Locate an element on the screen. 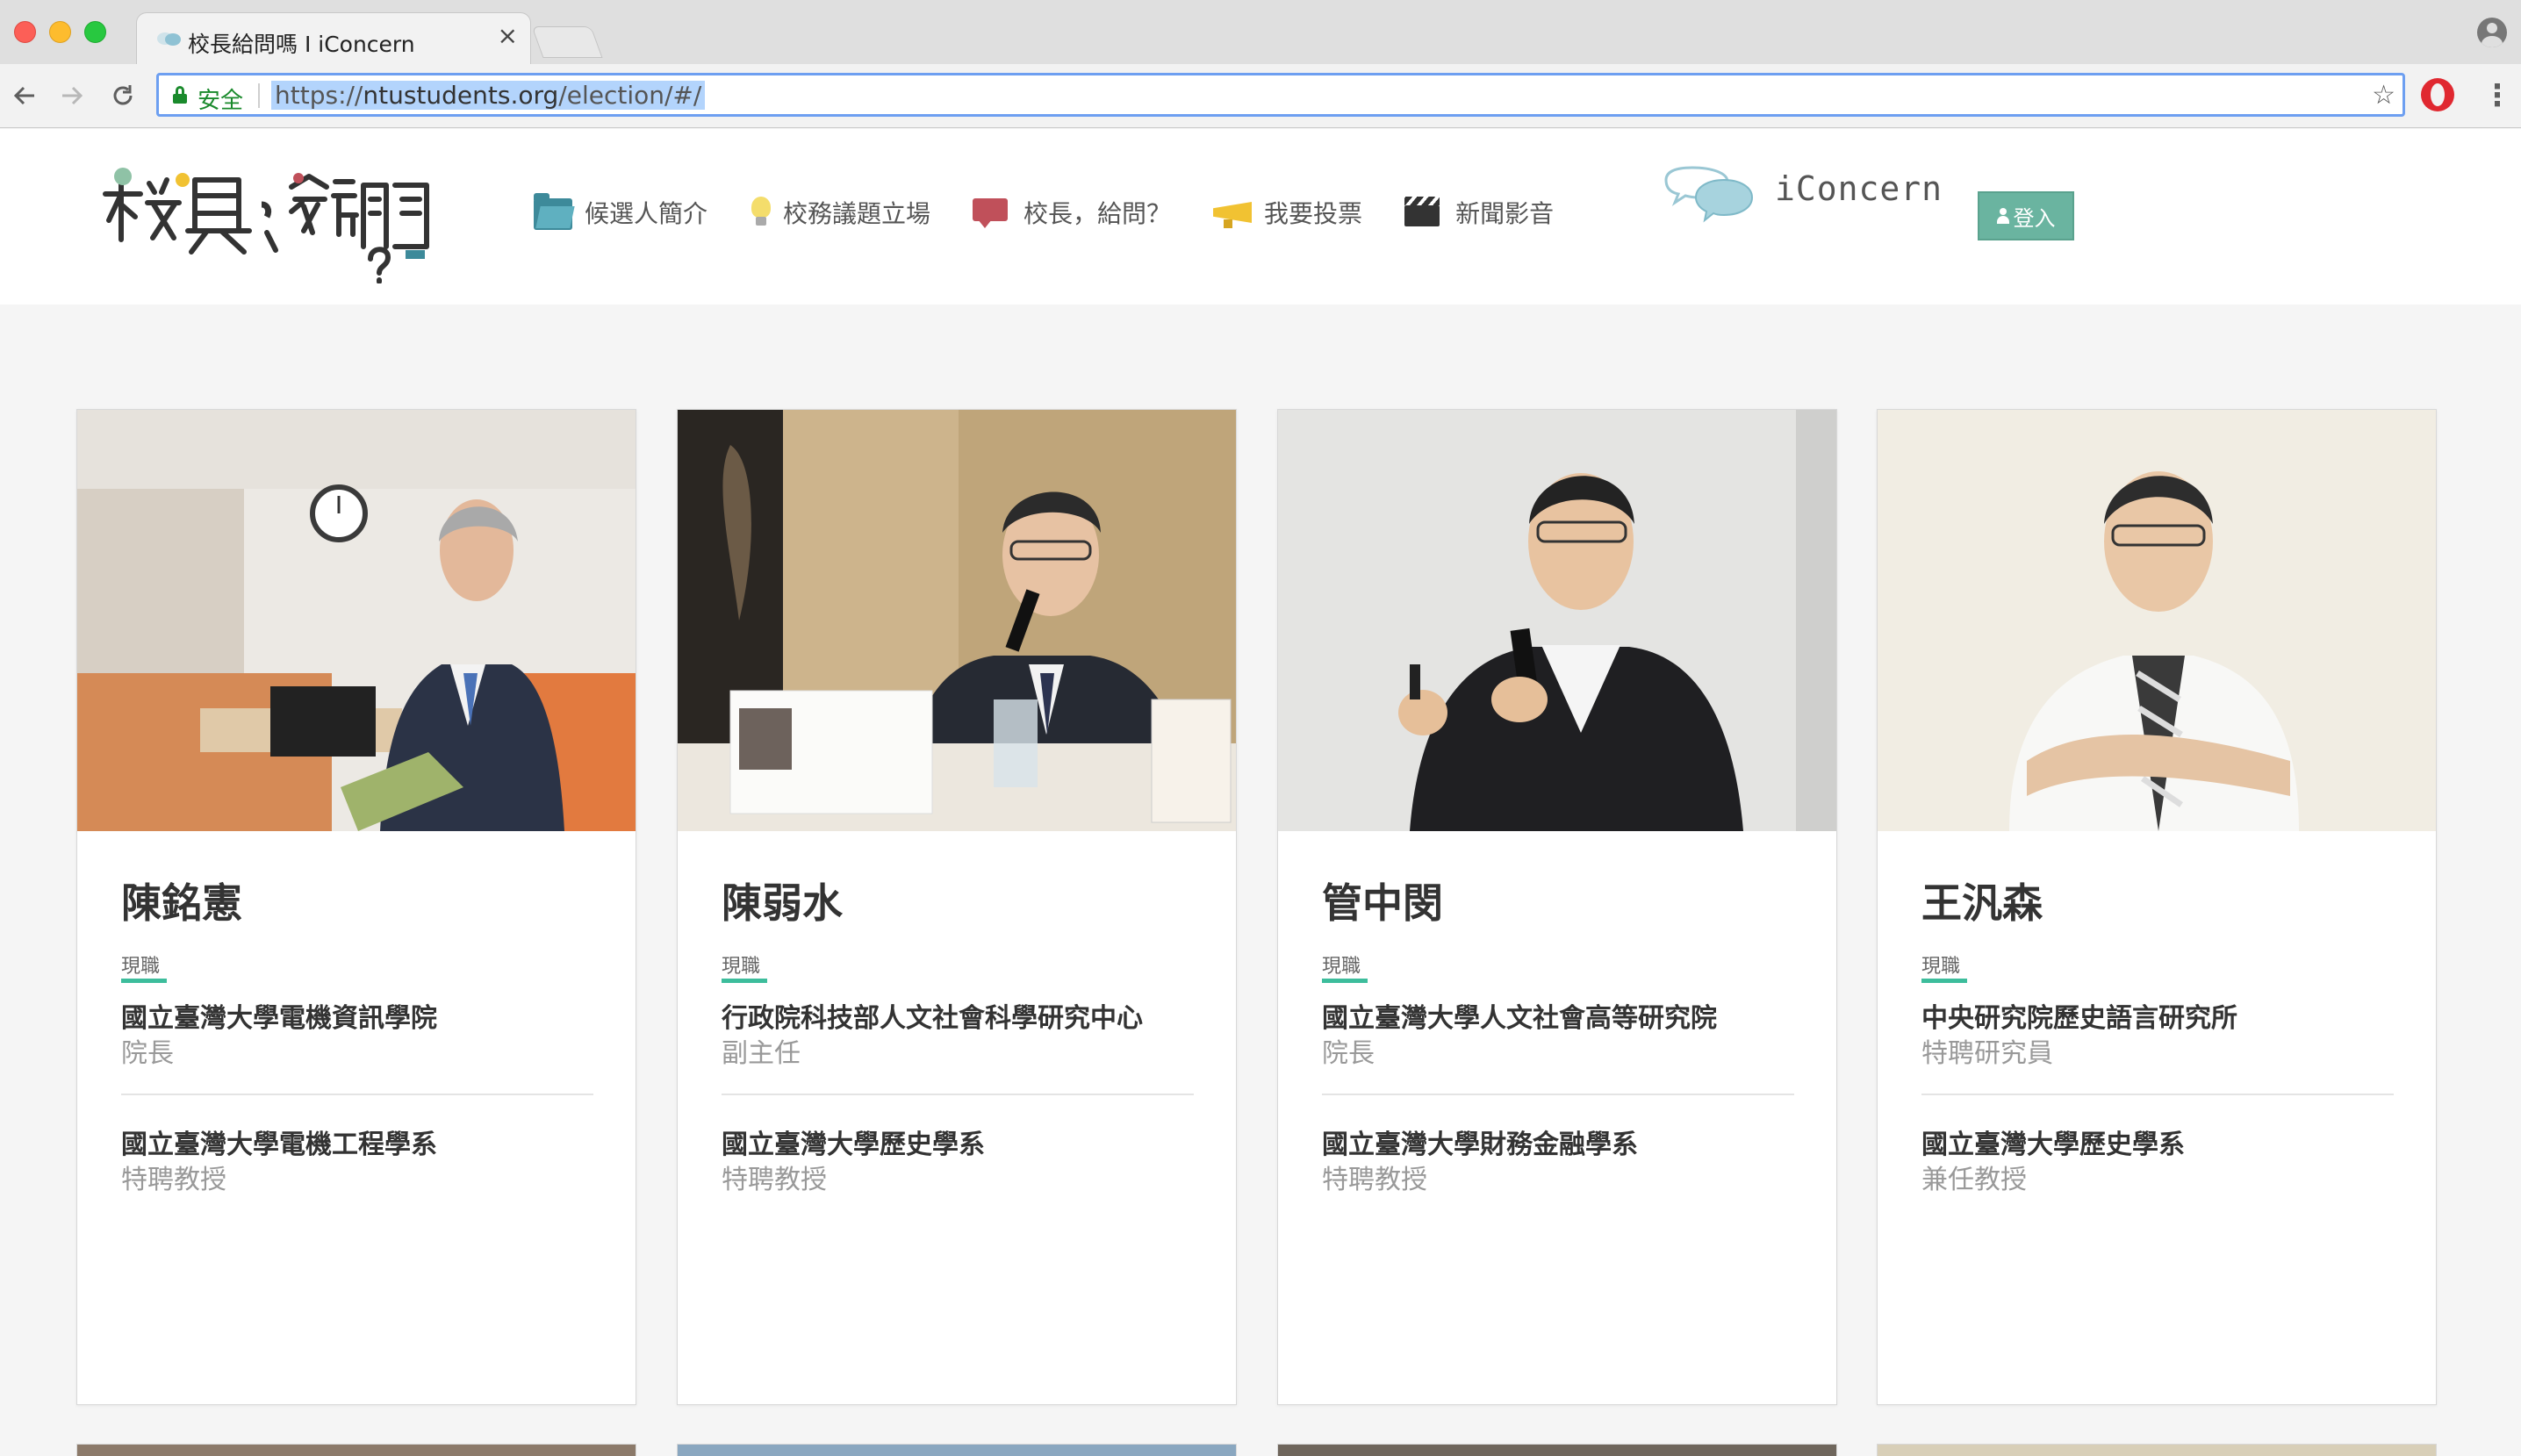 Image resolution: width=2521 pixels, height=1456 pixels. job-entry: 國立臺灣大學歷史學系 兼任教授 is located at coordinates (2157, 1163).